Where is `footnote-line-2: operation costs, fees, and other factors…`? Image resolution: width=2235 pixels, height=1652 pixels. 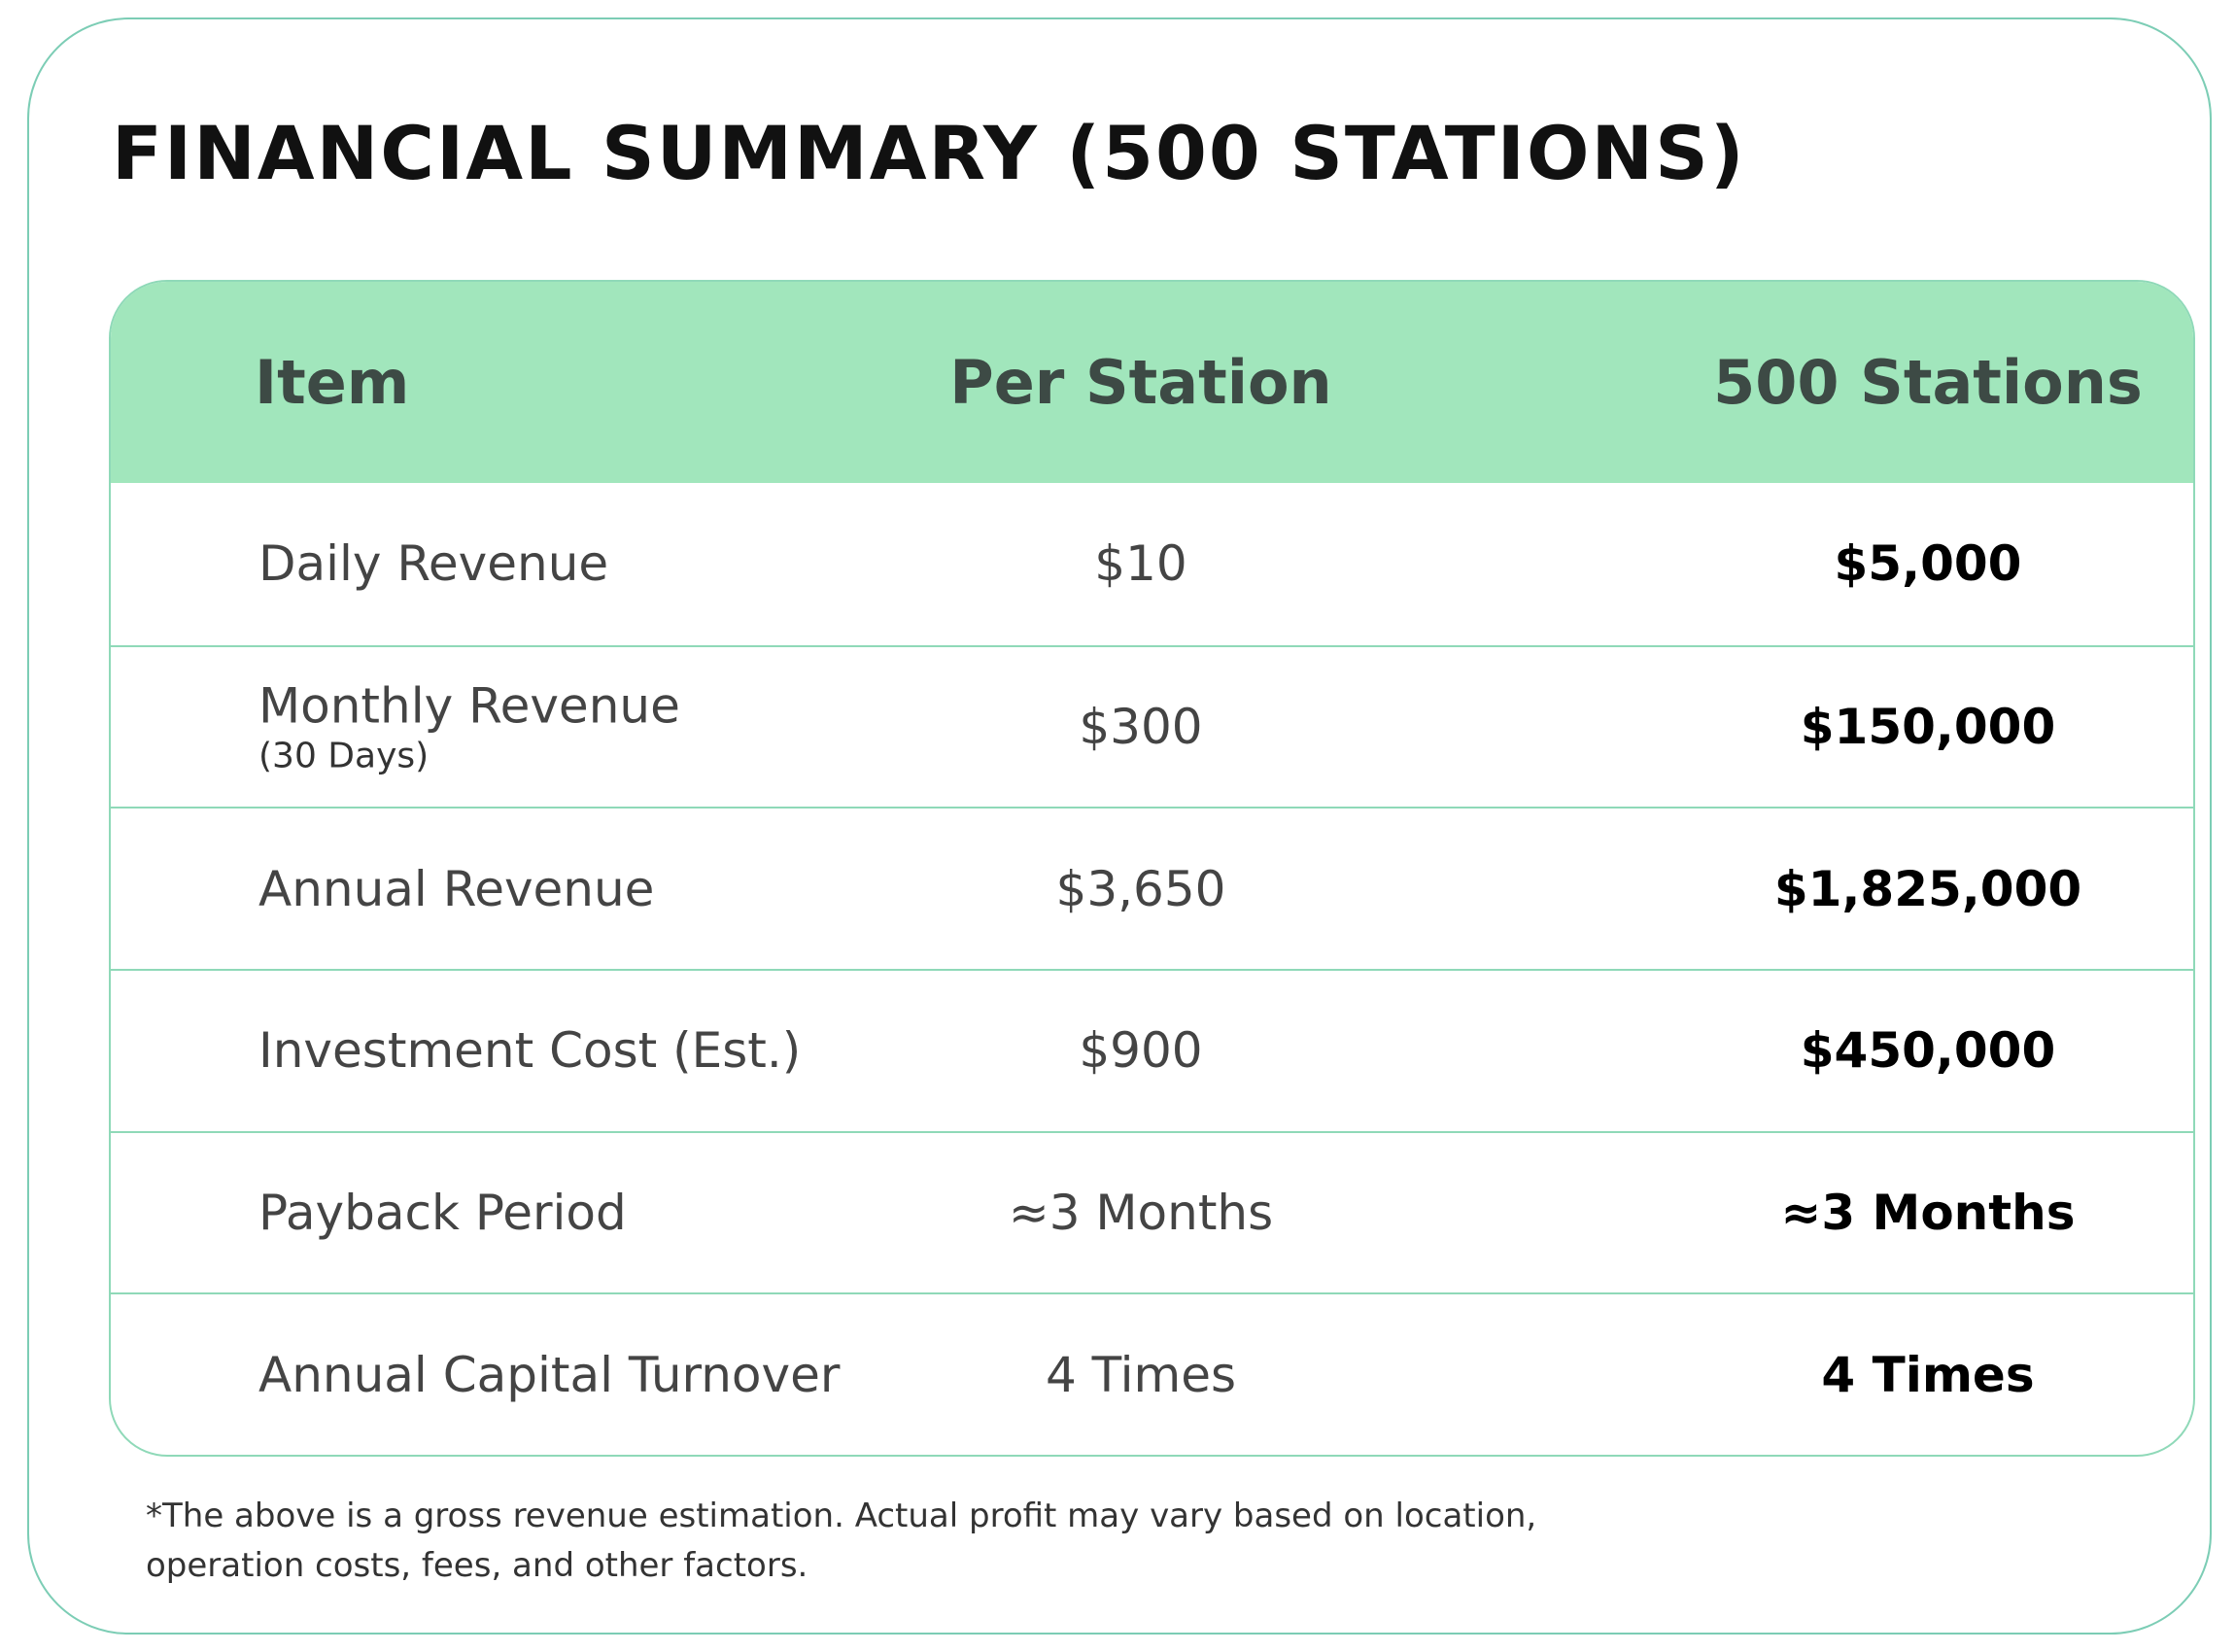 footnote-line-2: operation costs, fees, and other factors… is located at coordinates (477, 1565).